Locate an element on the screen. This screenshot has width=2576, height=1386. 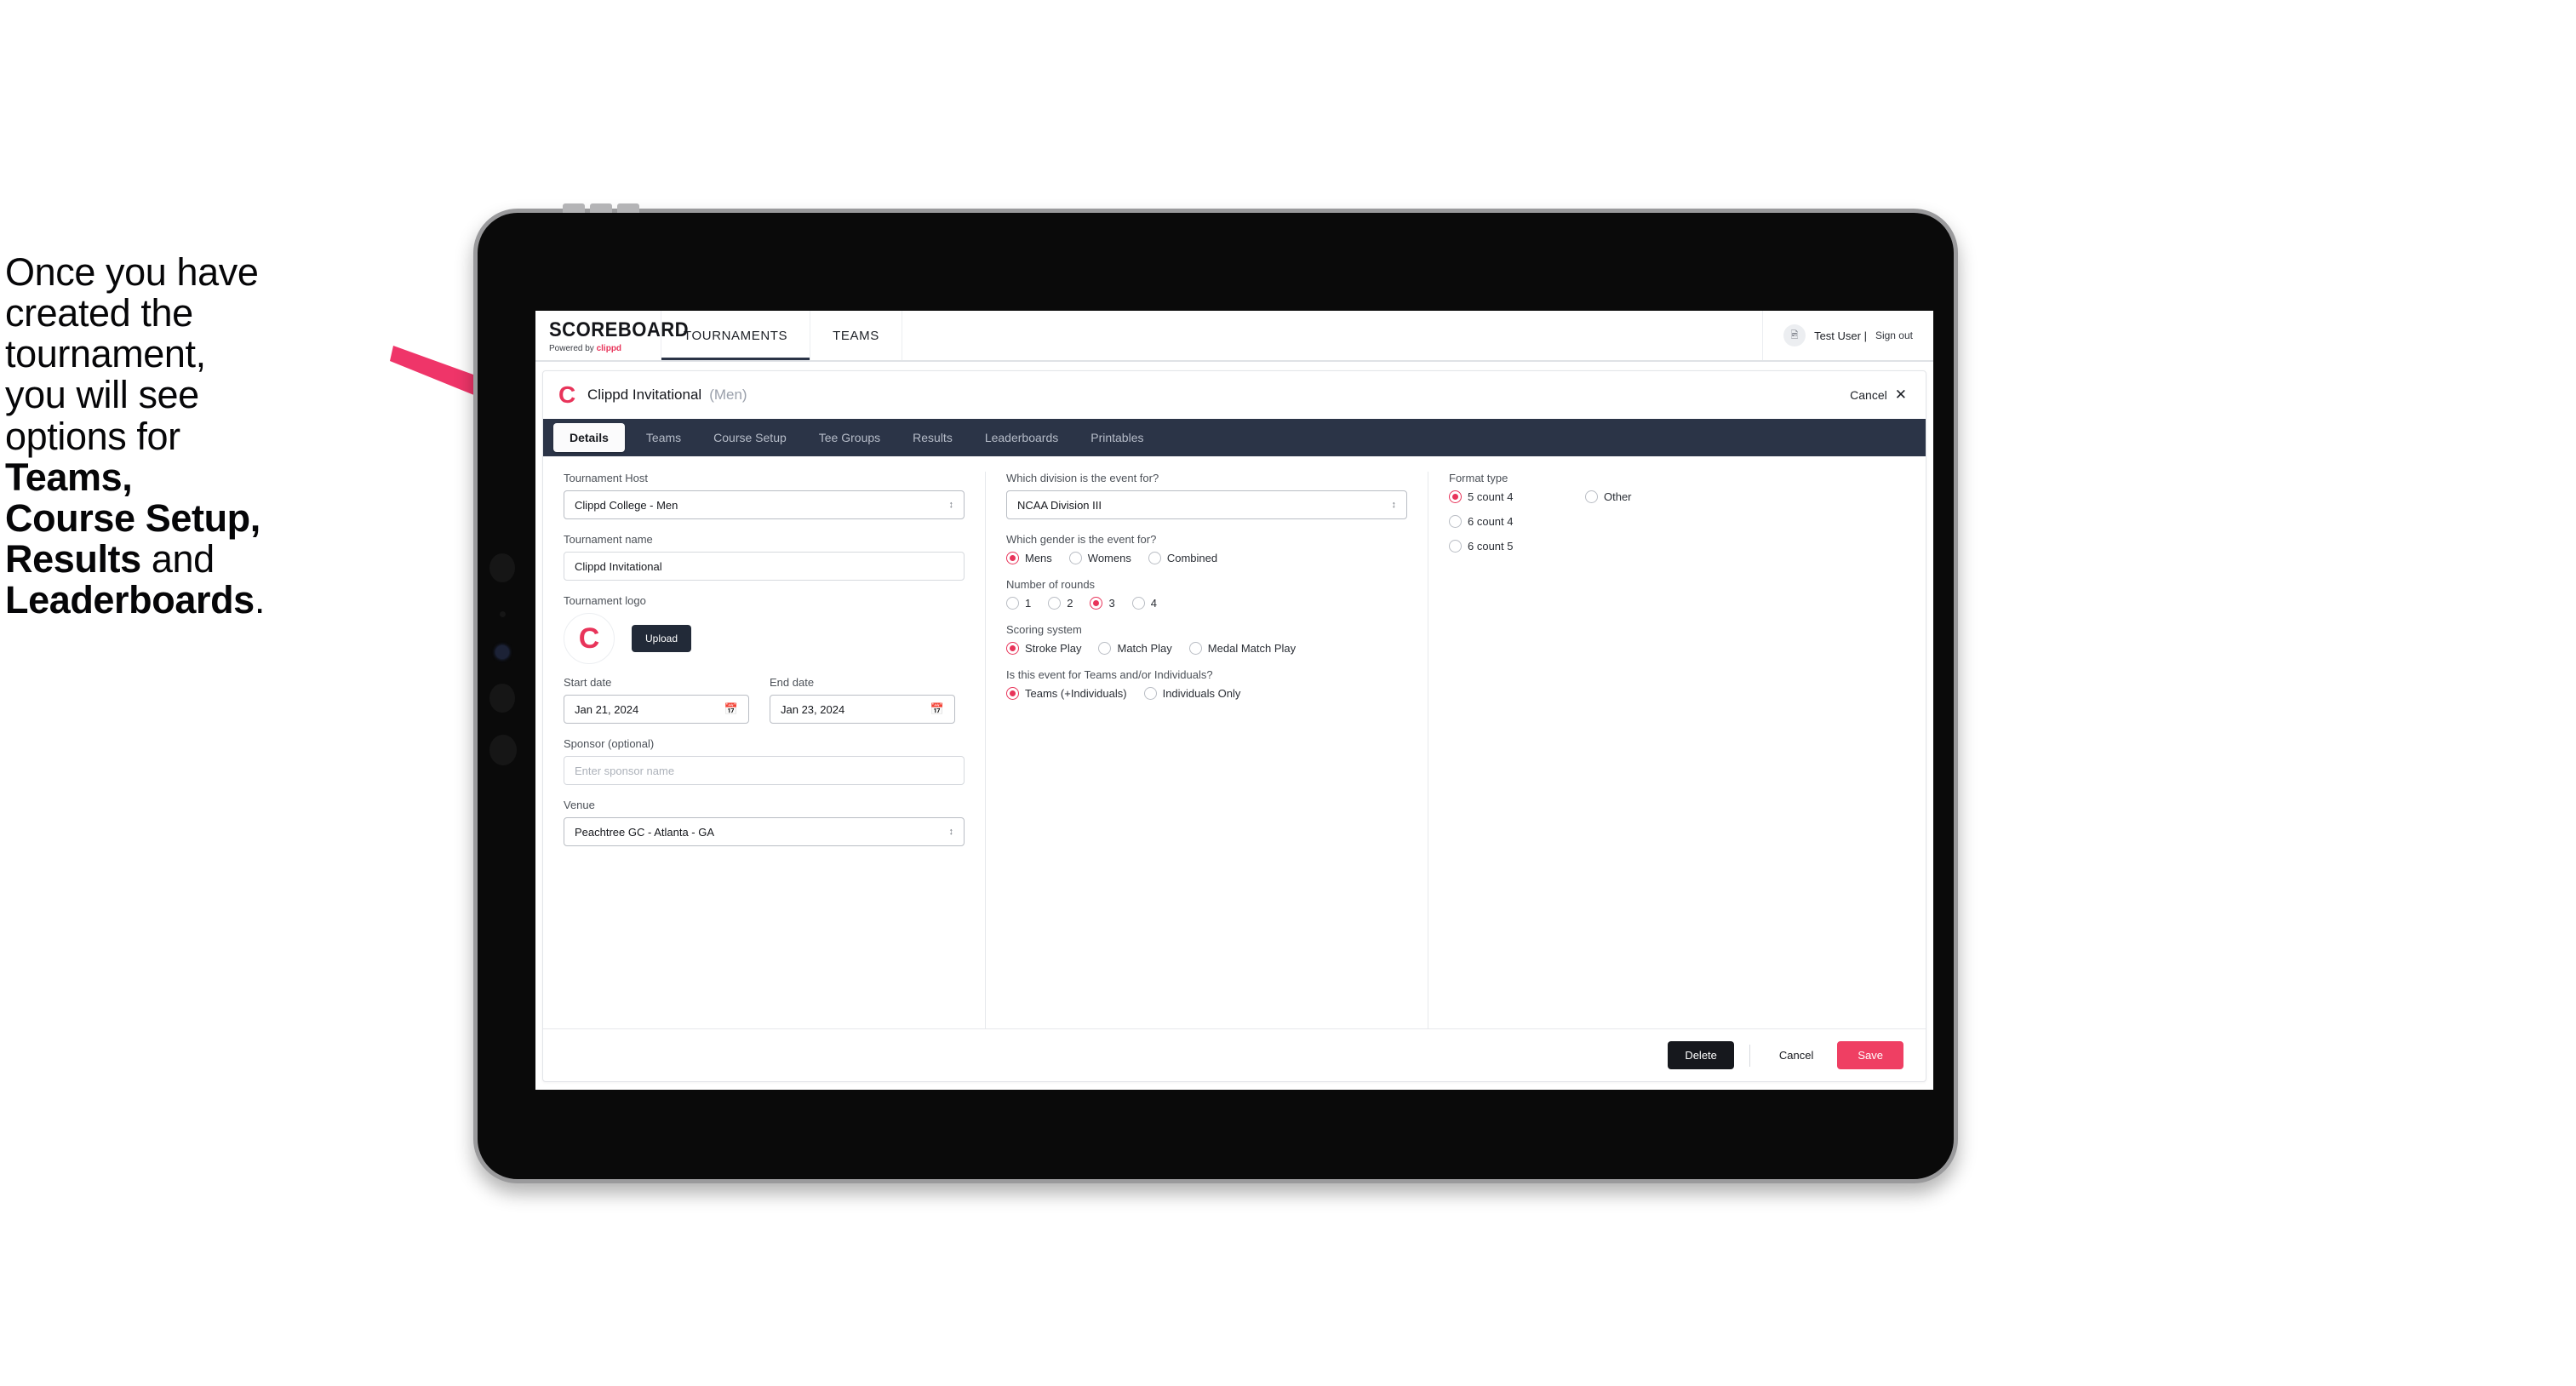
division-select: NCAA Division III ↕ is located at coordinates (1206, 504).